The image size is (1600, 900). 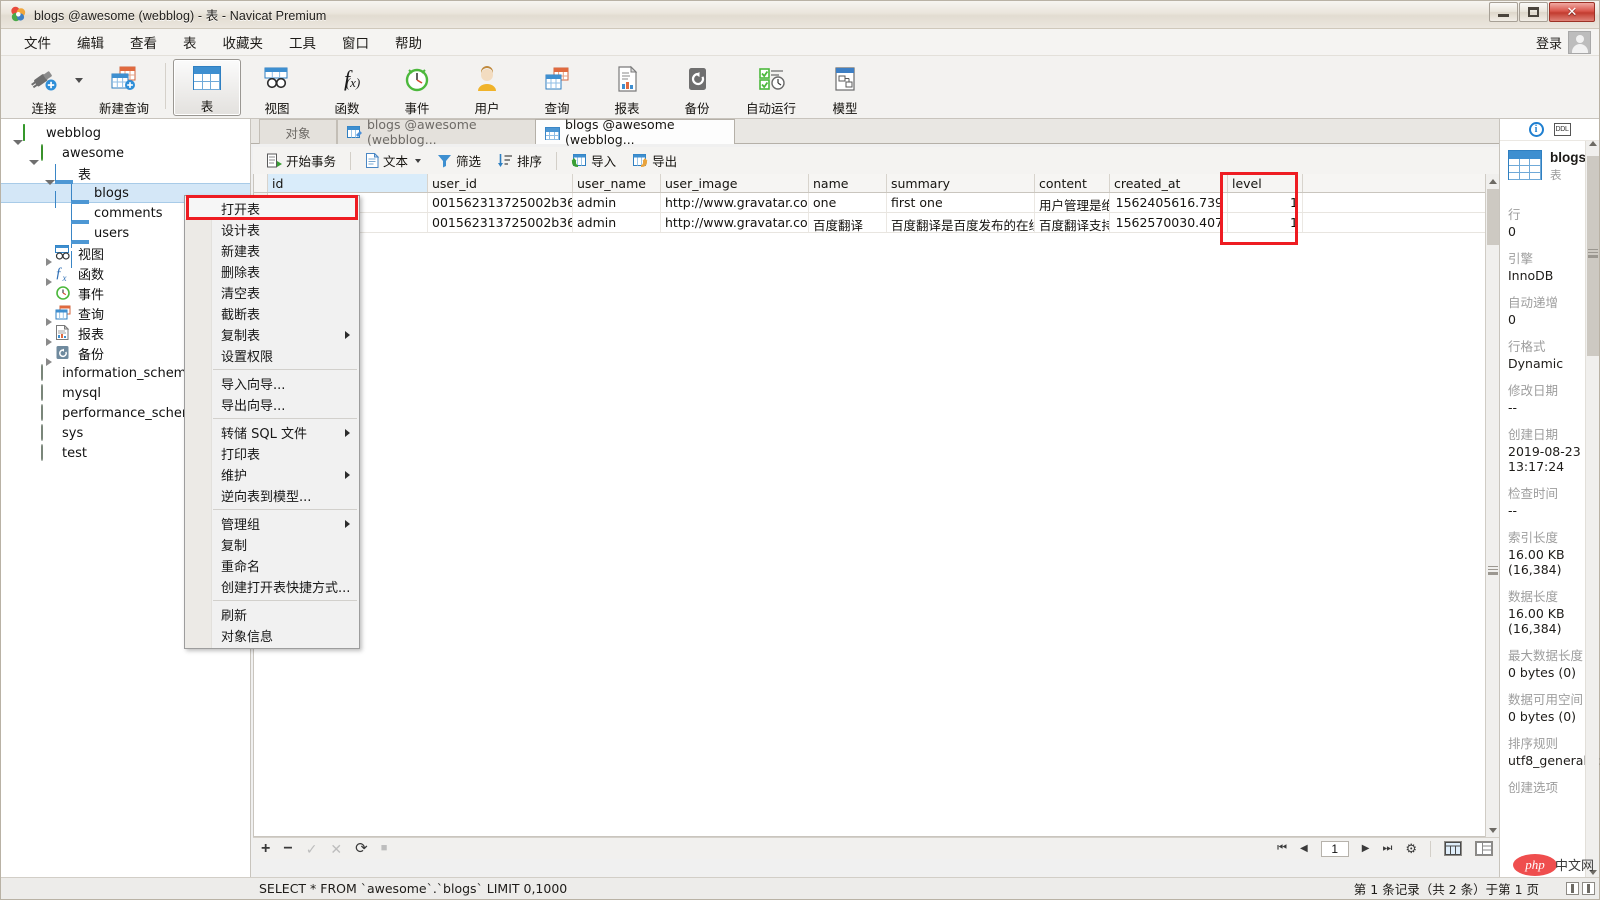 I want to click on toolbar-event: 事件, so click(x=417, y=87).